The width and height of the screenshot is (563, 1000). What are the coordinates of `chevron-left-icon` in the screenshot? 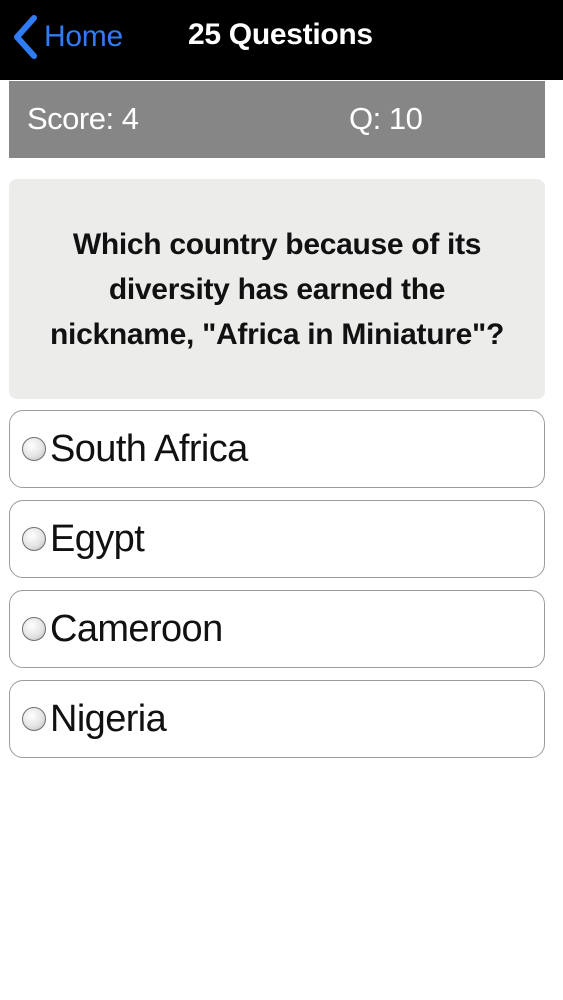 It's located at (25, 37).